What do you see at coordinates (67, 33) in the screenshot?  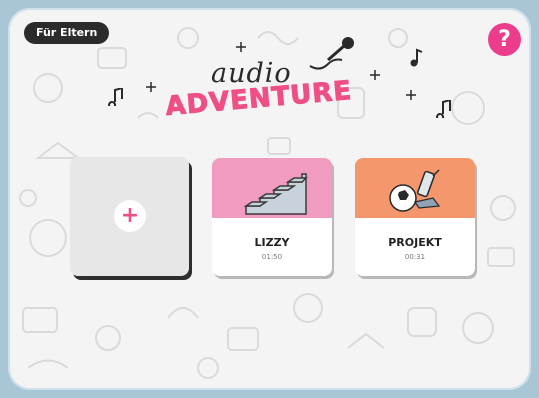 I see `parents-button: Für Eltern` at bounding box center [67, 33].